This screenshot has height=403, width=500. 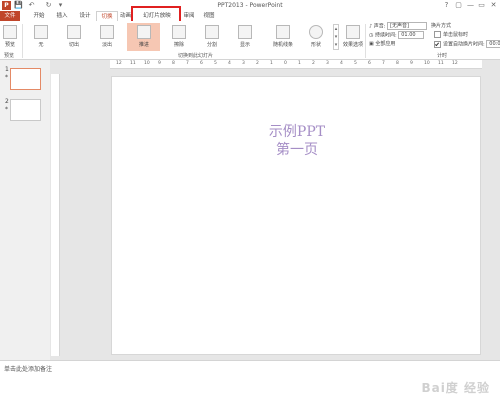 What do you see at coordinates (55, 215) in the screenshot?
I see `vertical-ruler` at bounding box center [55, 215].